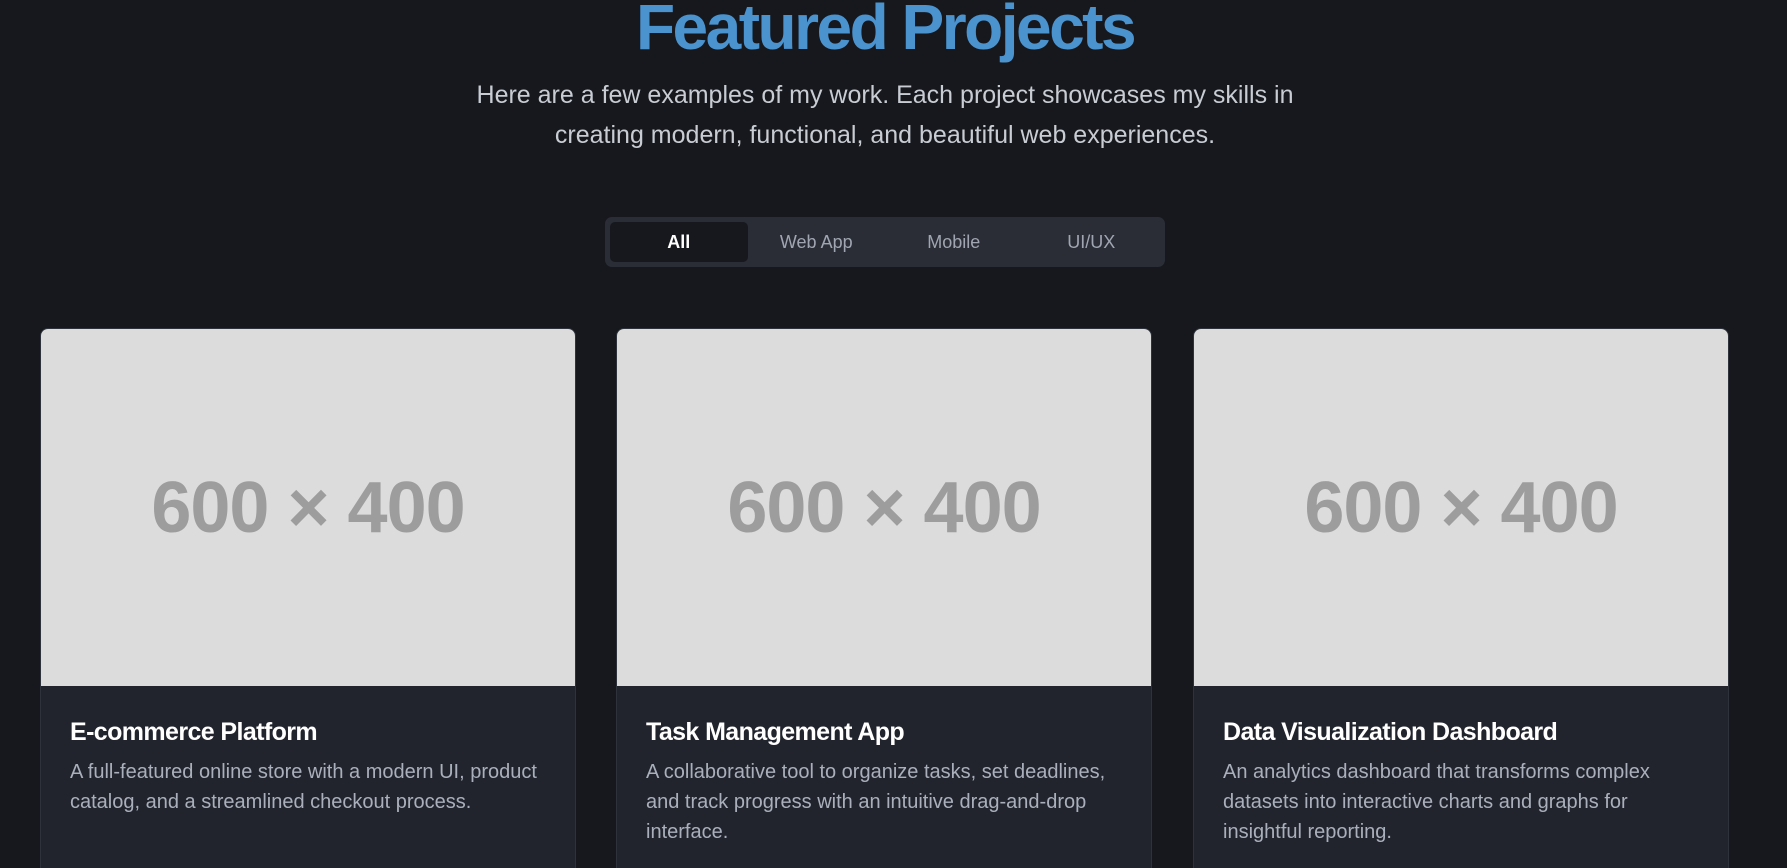 The image size is (1787, 868). I want to click on project-title: Data Visualization Dashboard, so click(1390, 732).